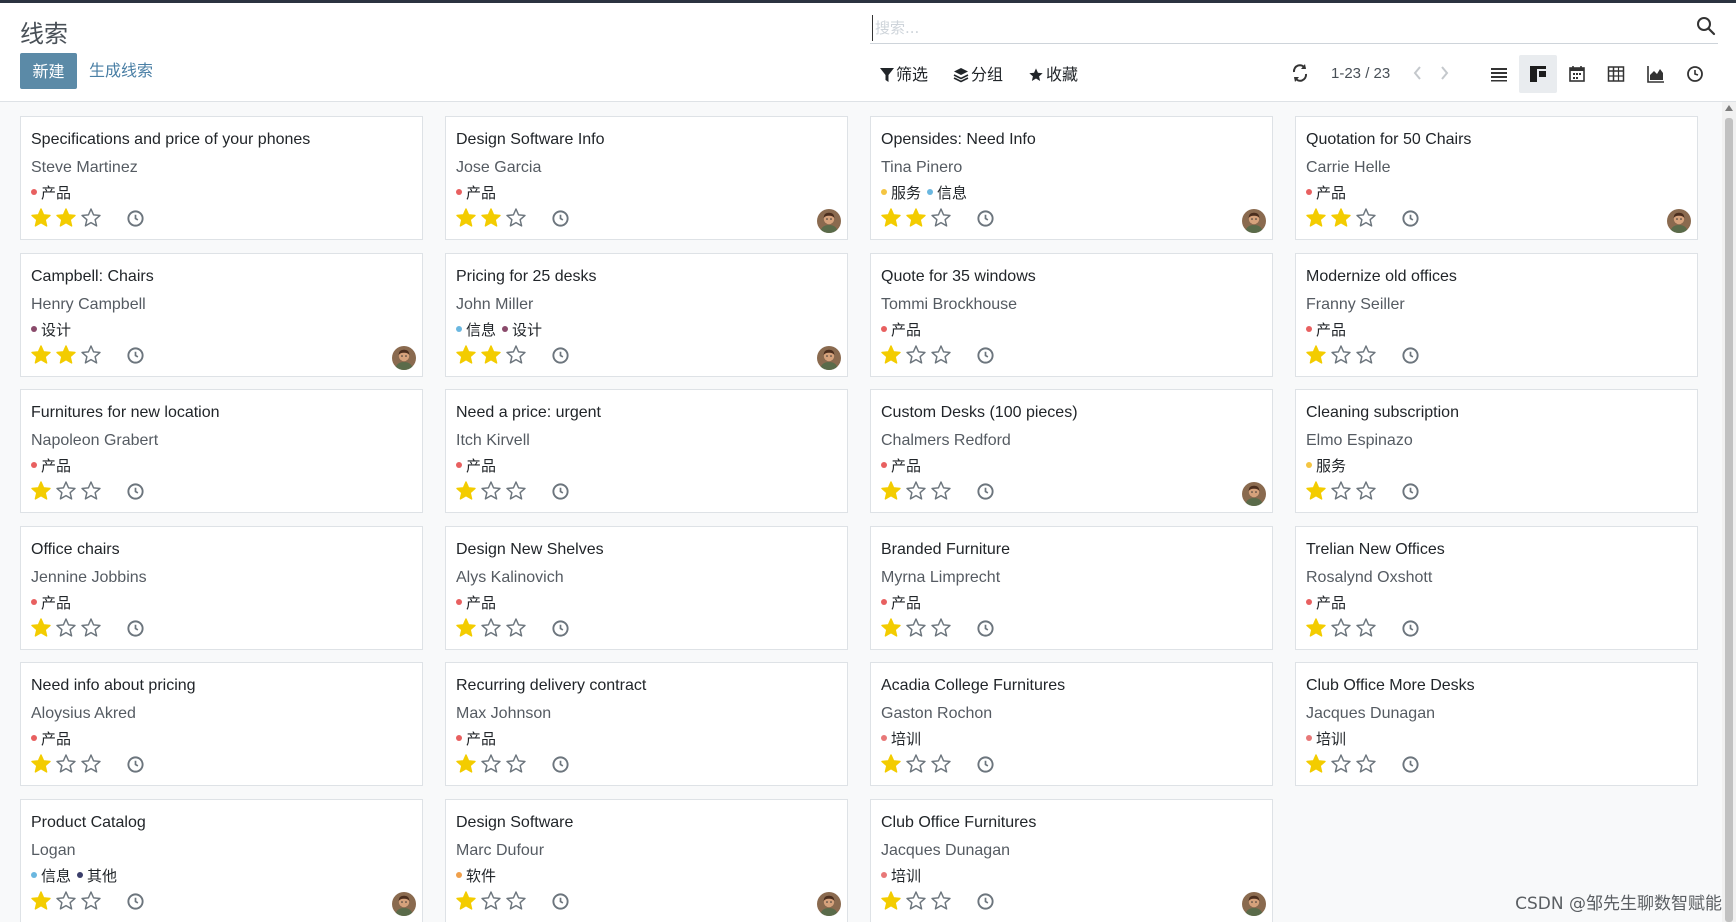 The height and width of the screenshot is (922, 1736). What do you see at coordinates (121, 71) in the screenshot?
I see `generate-leads-button: 生成线索` at bounding box center [121, 71].